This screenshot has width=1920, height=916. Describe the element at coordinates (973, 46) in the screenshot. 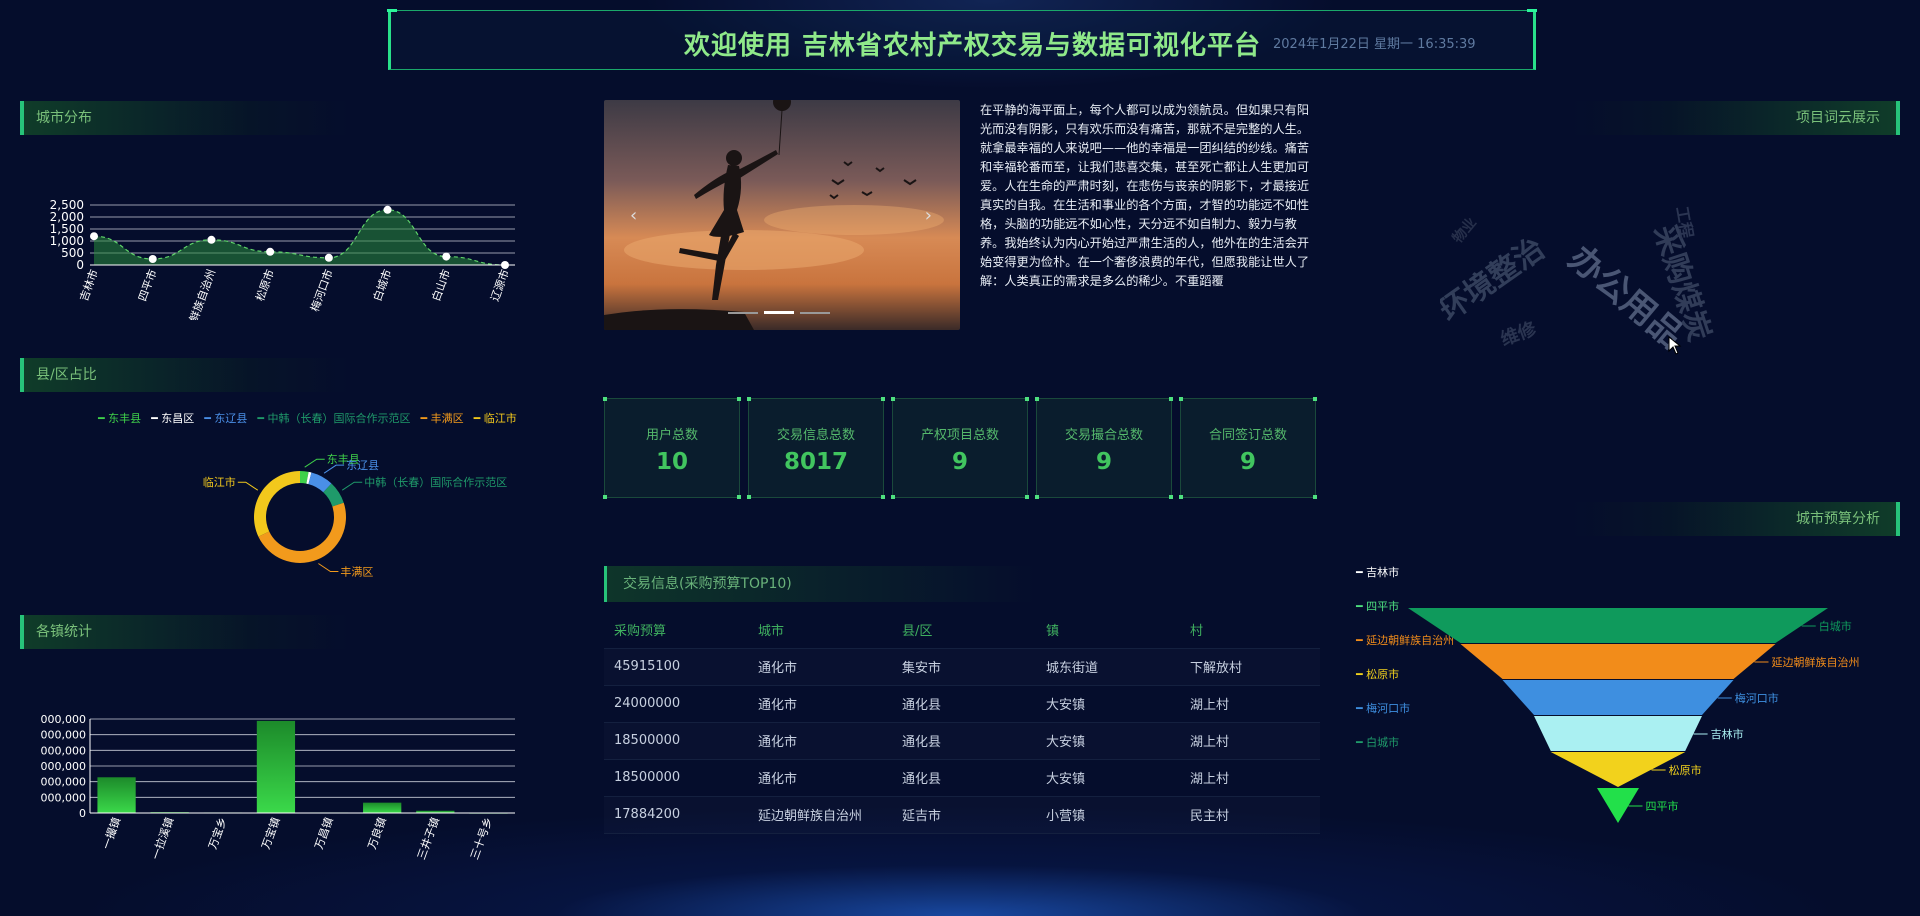

I see `page-title: 欢迎使用 吉林省农村产权交易与数据可视化平台` at that location.